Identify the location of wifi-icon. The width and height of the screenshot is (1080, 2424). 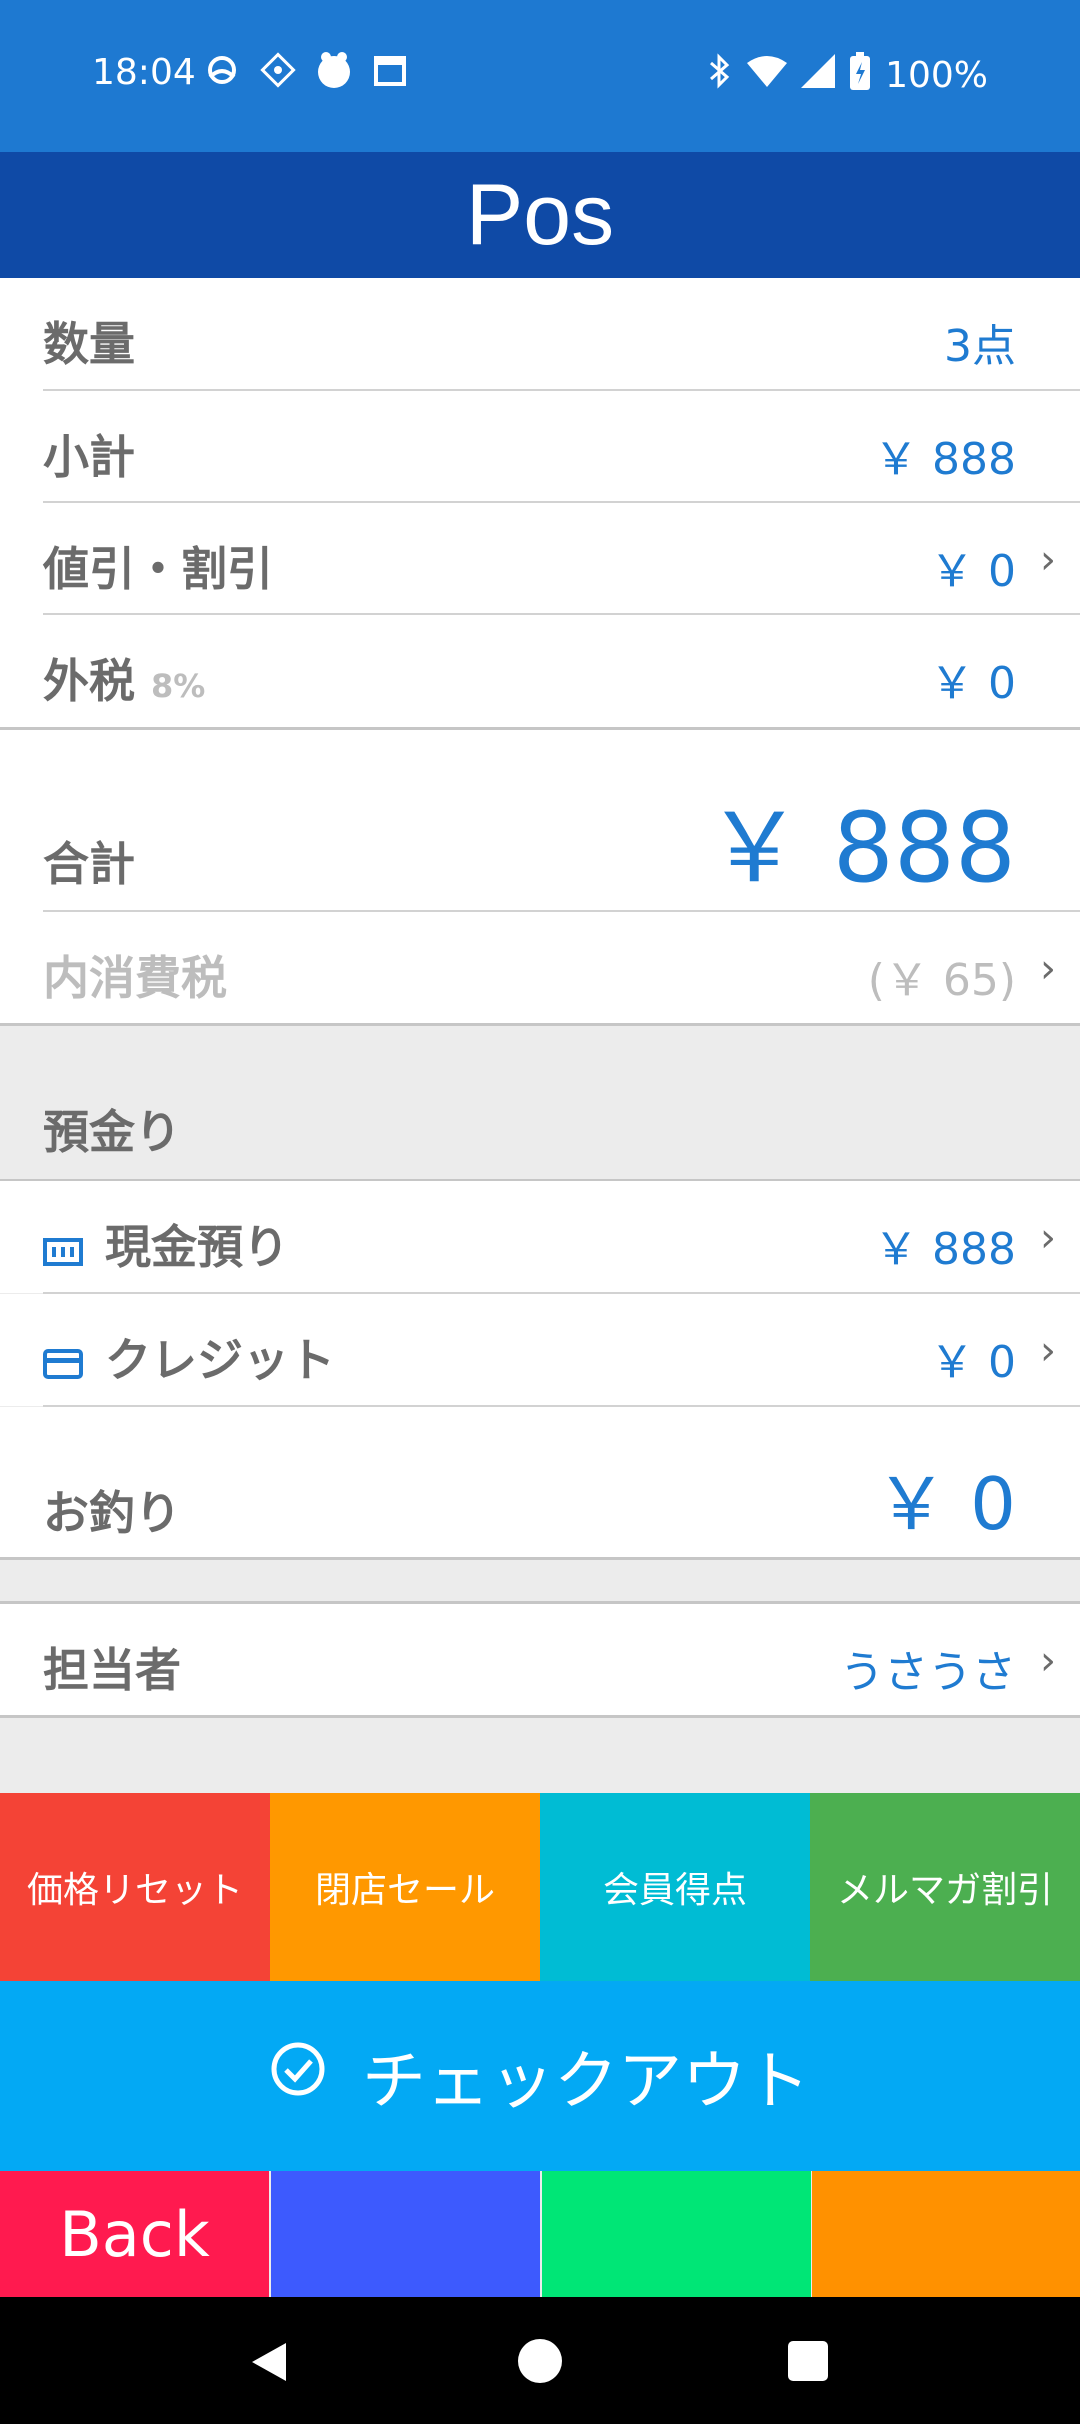
(767, 75).